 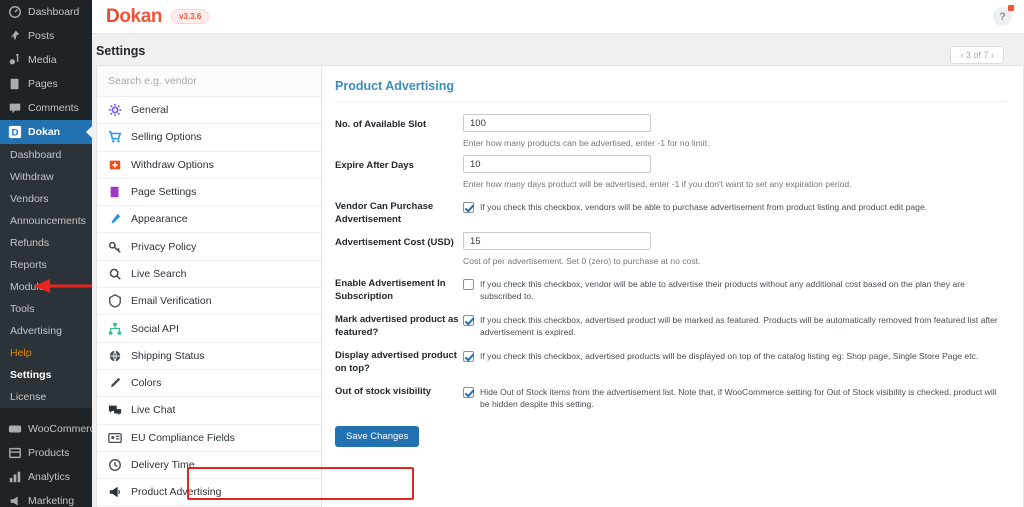 I want to click on dokan-submenu-item-advertising: Advertising, so click(x=46, y=331).